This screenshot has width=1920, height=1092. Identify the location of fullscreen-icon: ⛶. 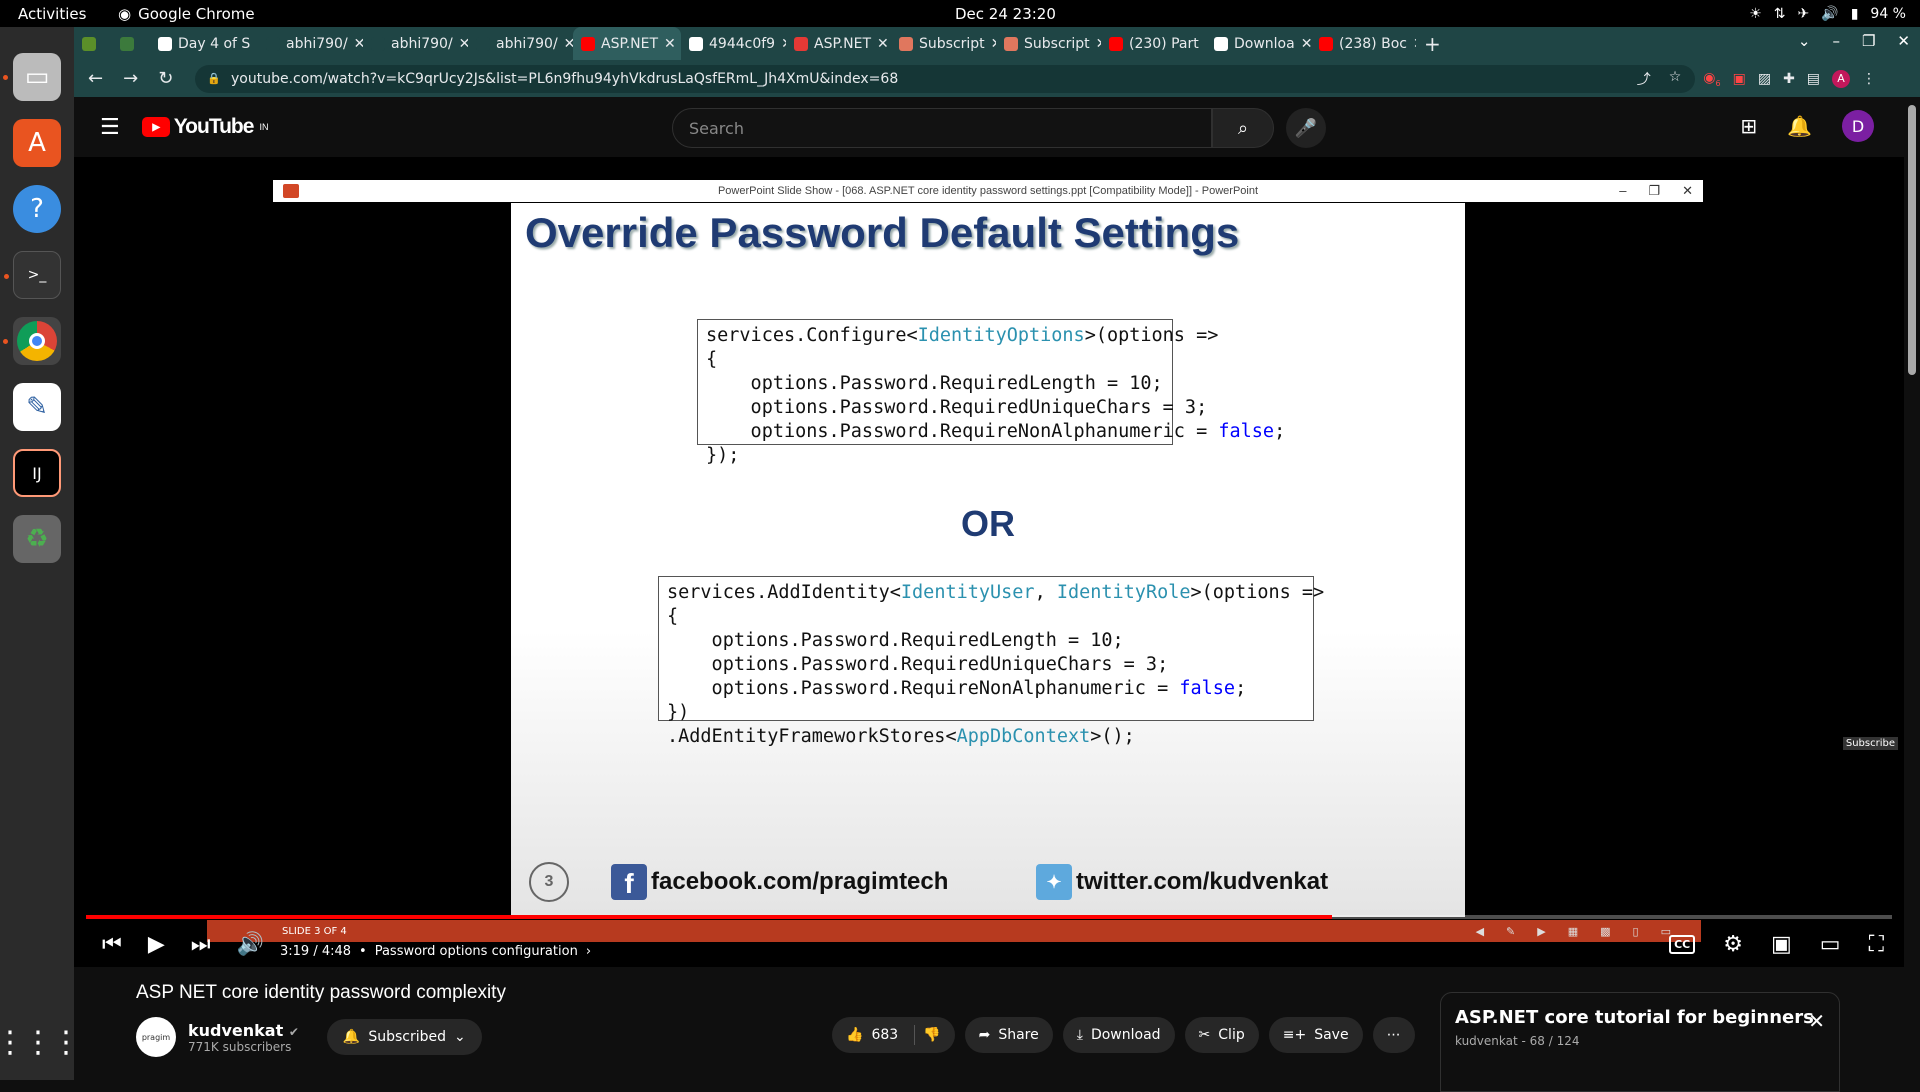
(1876, 944).